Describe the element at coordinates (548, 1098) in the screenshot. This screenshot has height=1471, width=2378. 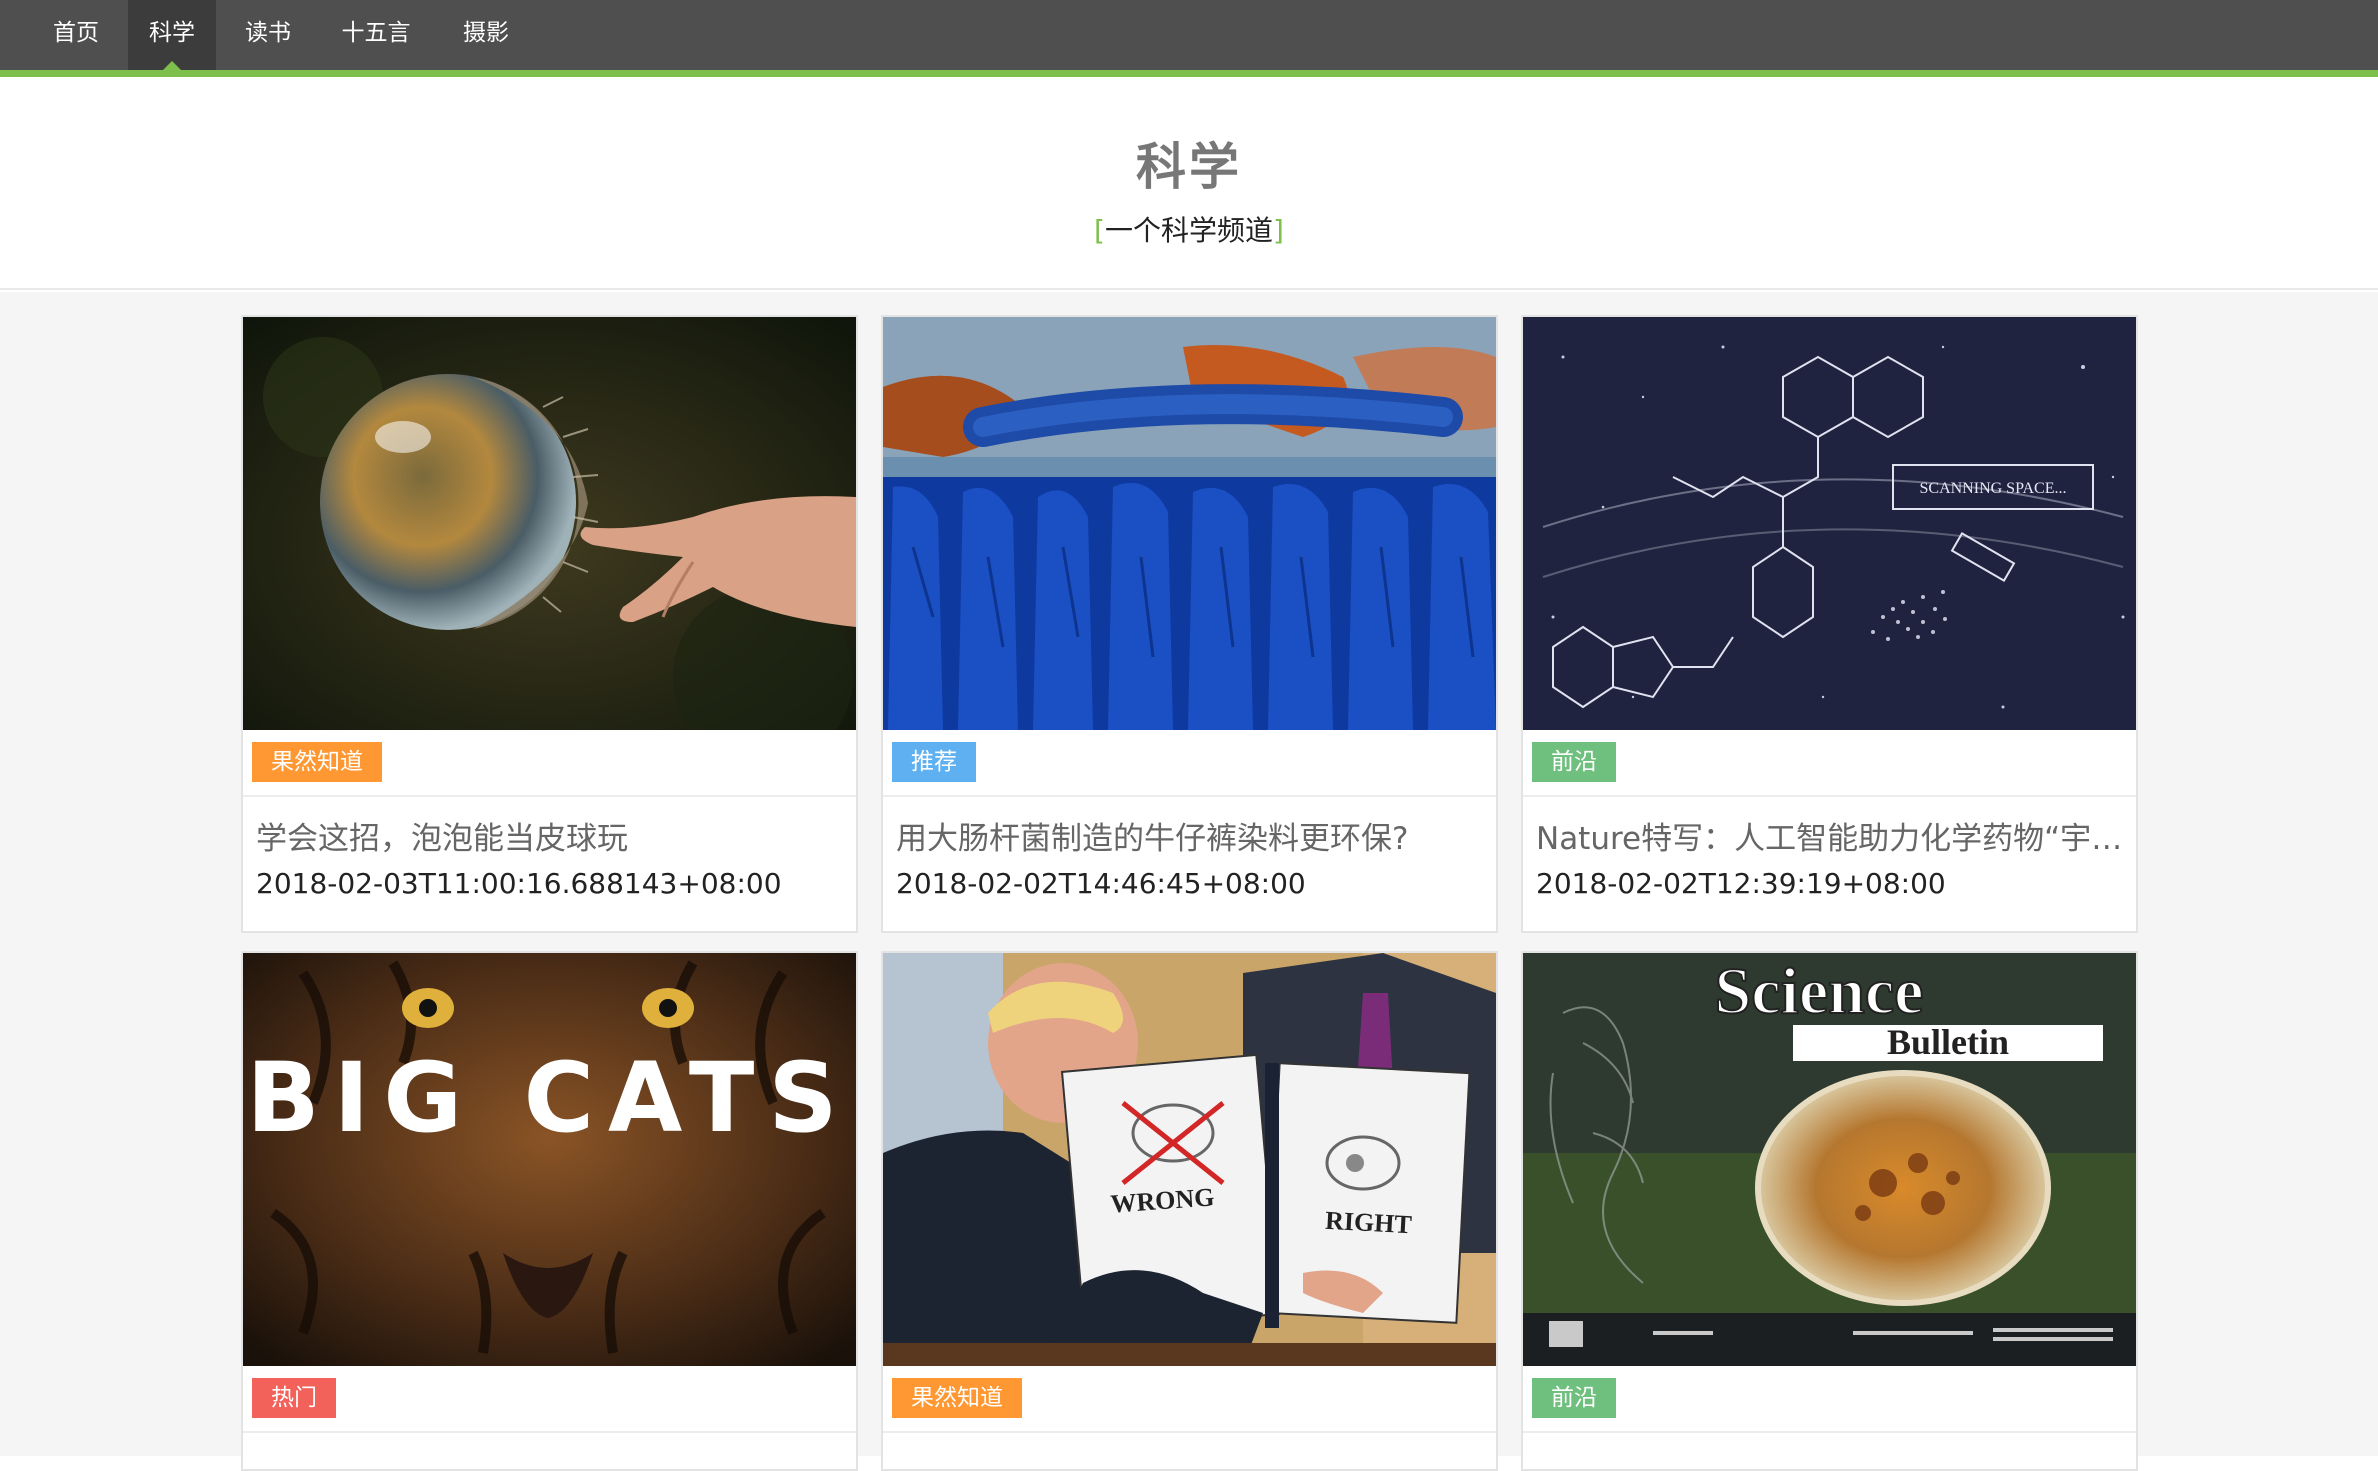
I see `image-caption: BIG CATS` at that location.